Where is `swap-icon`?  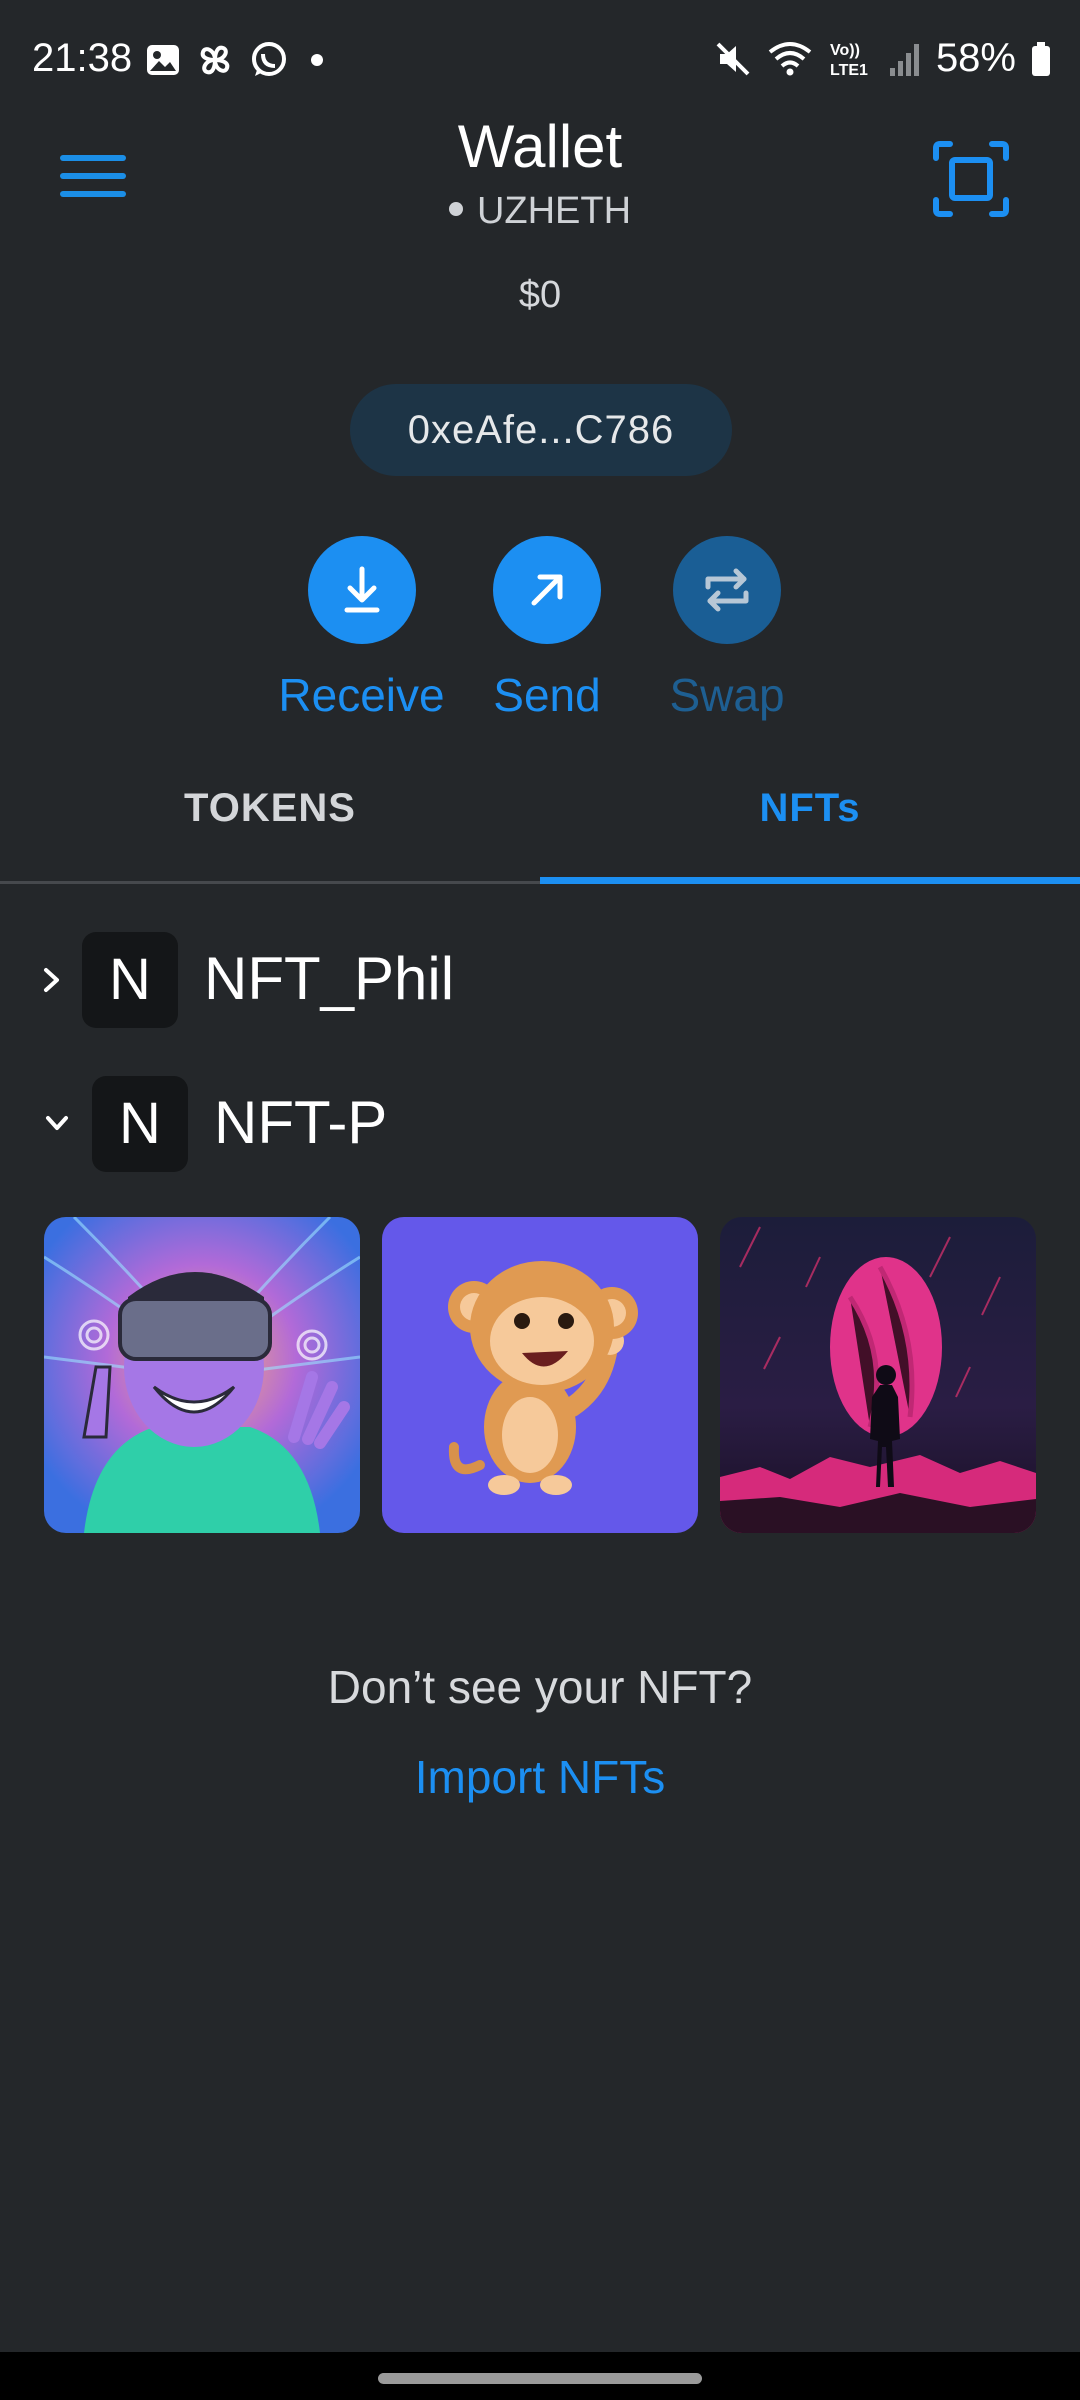
swap-icon is located at coordinates (727, 590).